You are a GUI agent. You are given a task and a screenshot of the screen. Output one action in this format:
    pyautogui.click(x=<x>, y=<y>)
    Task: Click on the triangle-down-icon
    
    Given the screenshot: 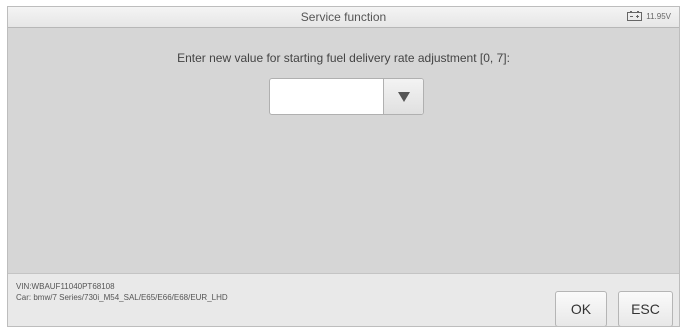 What is the action you would take?
    pyautogui.click(x=403, y=96)
    